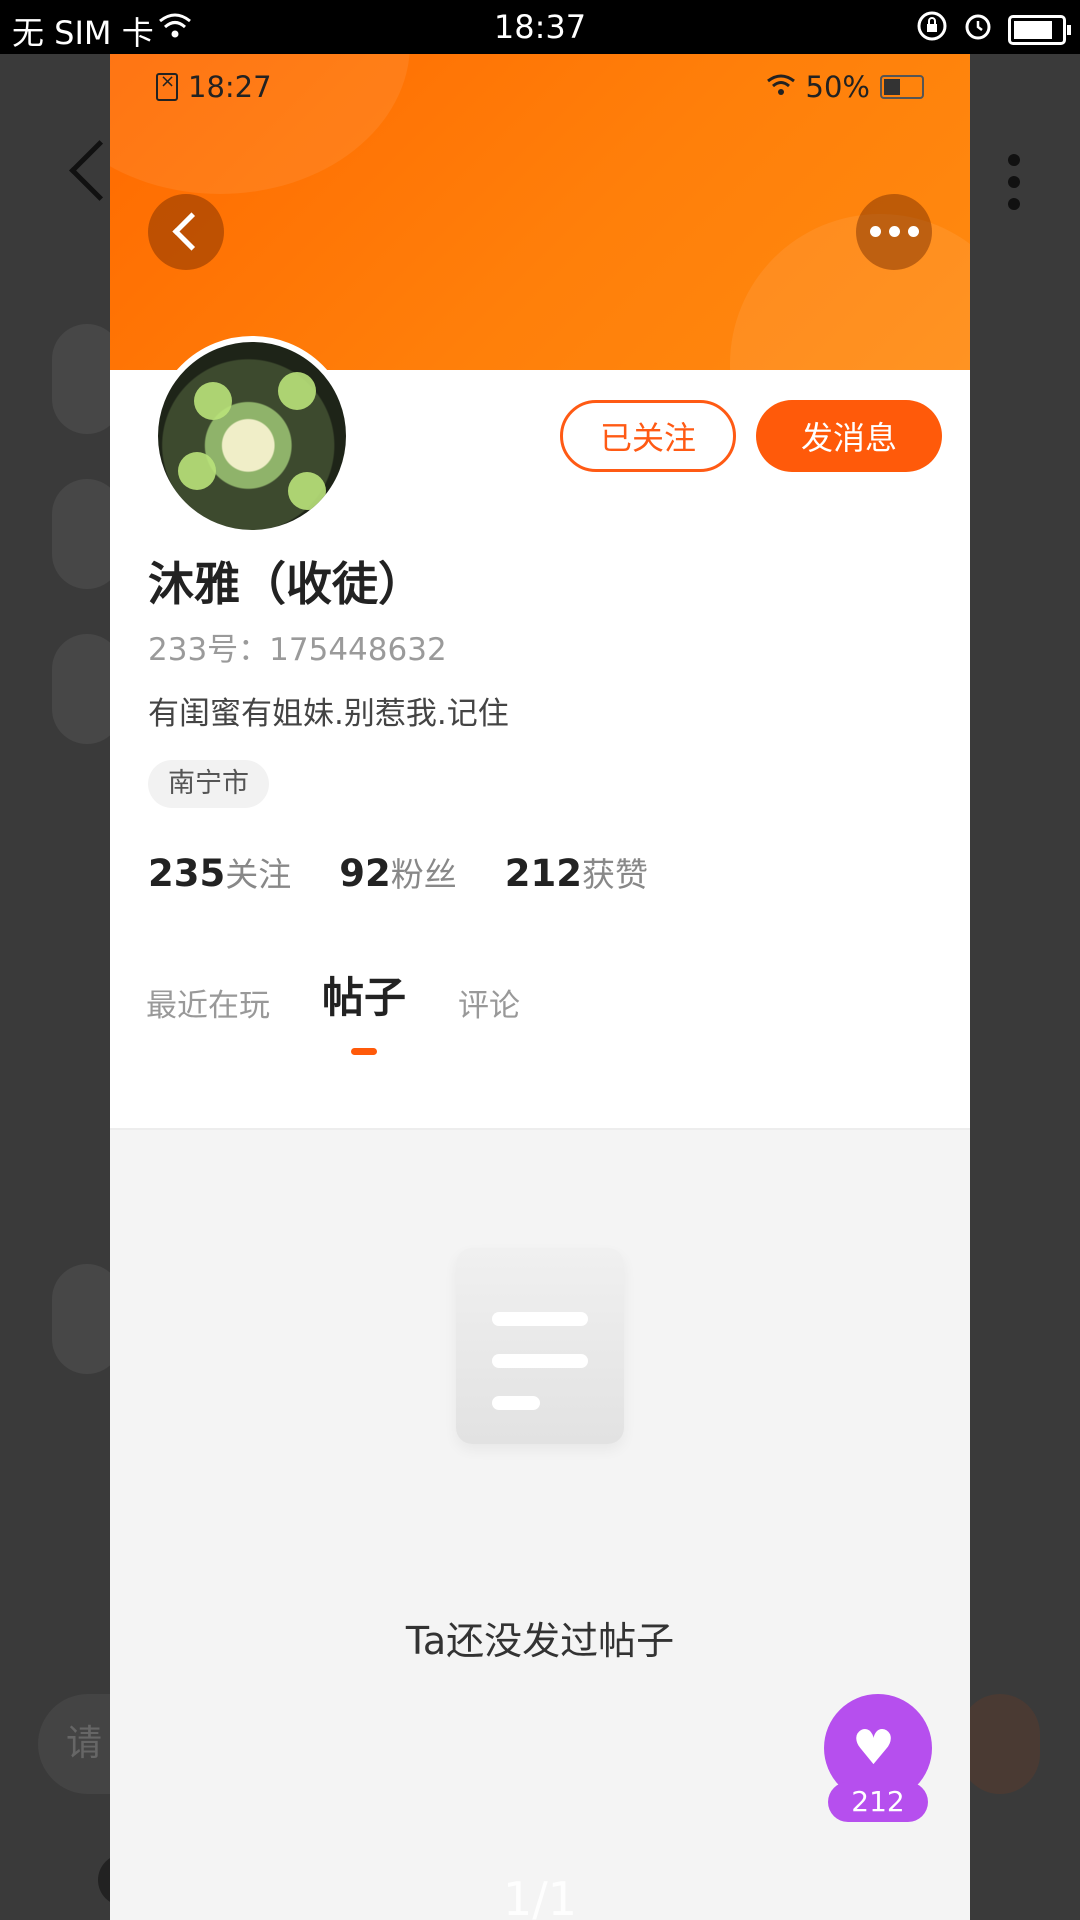 Image resolution: width=1080 pixels, height=1920 pixels. What do you see at coordinates (902, 87) in the screenshot?
I see `inner-battery-icon` at bounding box center [902, 87].